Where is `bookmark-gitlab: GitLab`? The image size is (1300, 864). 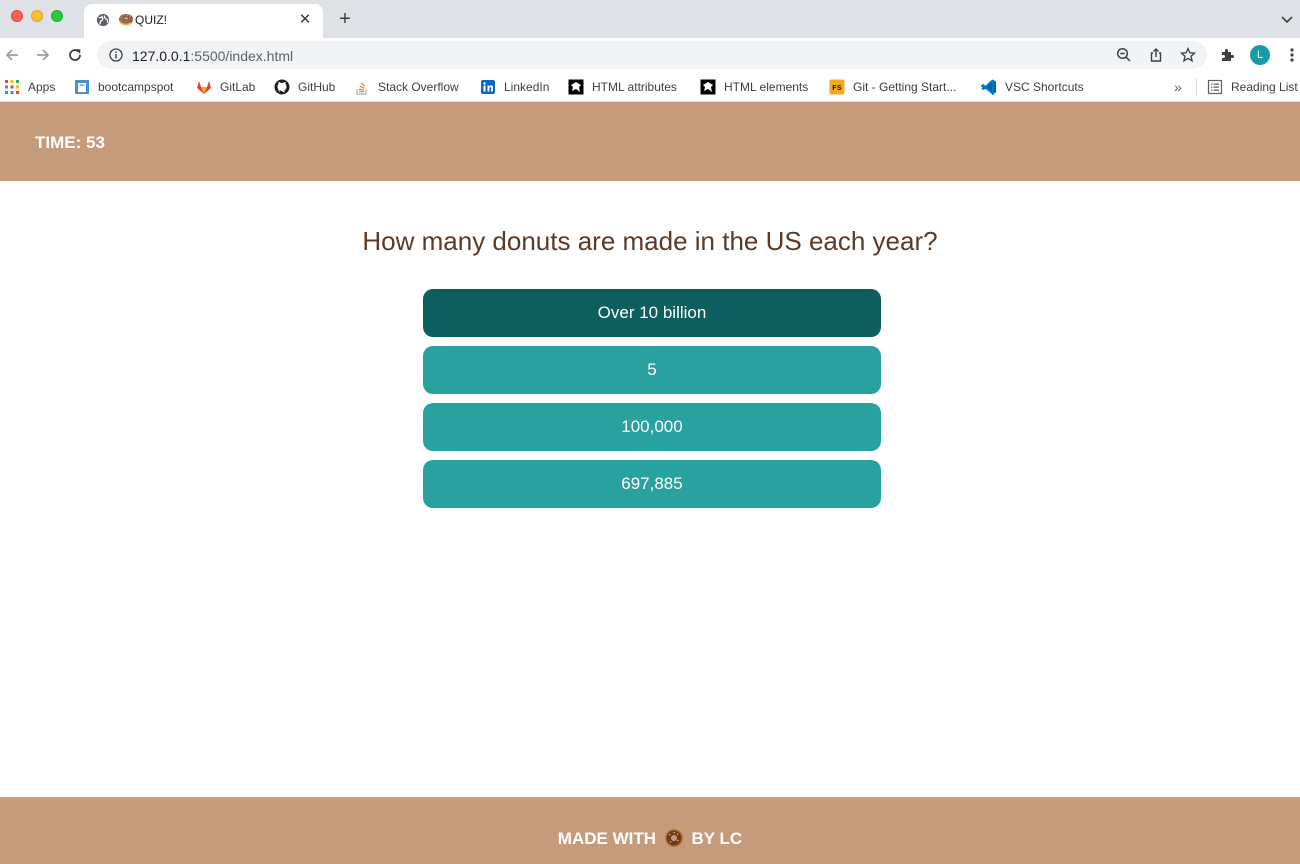
bookmark-gitlab: GitLab is located at coordinates (225, 87).